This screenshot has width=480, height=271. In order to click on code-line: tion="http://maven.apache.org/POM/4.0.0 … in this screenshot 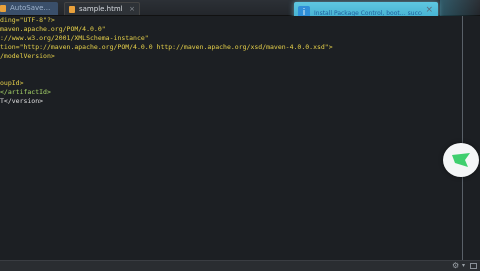, I will do `click(166, 47)`.